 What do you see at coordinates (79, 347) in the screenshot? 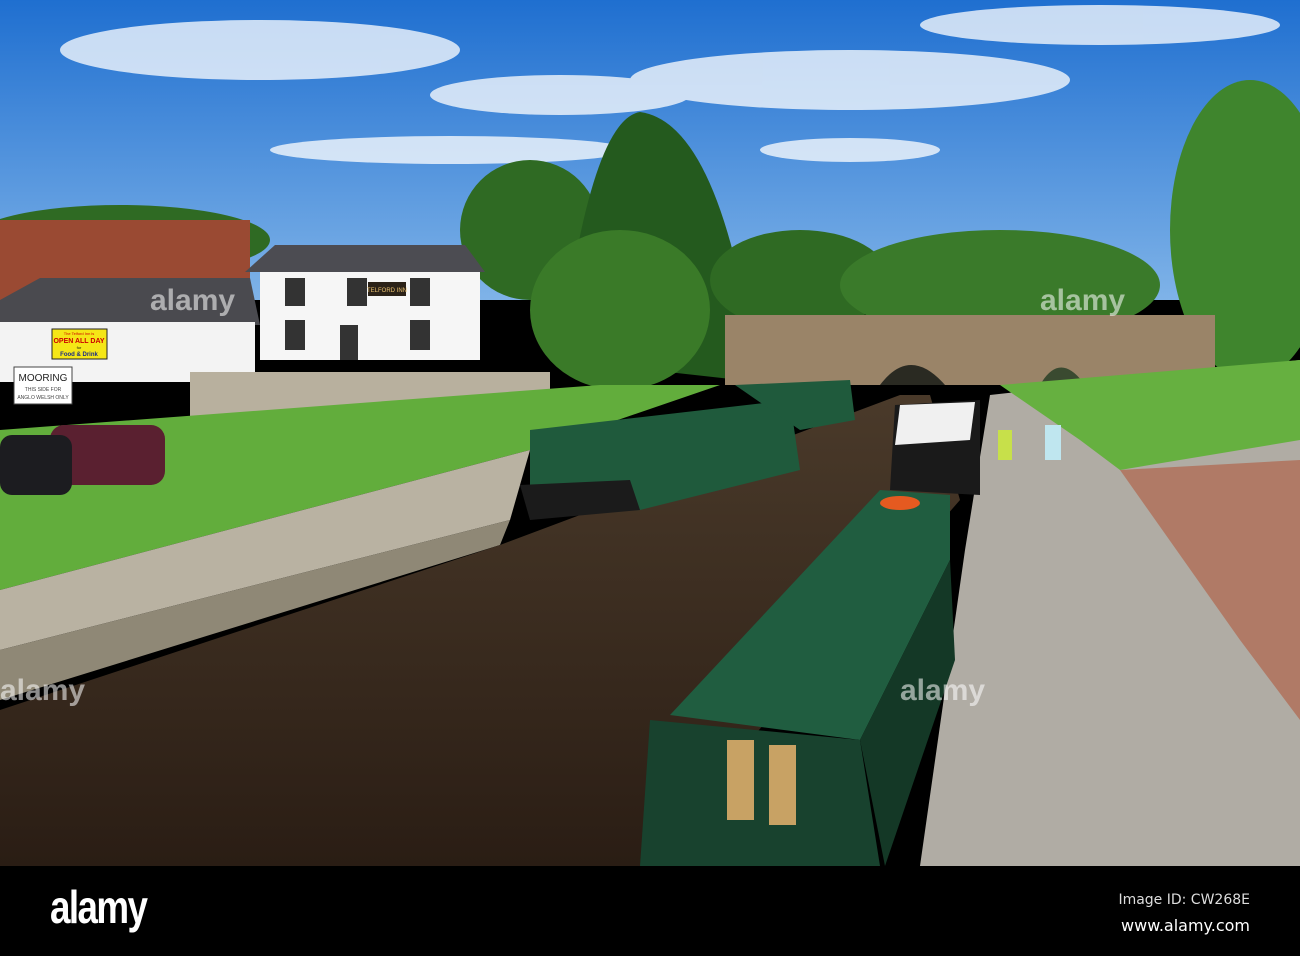
I see `banner-for-text: for` at bounding box center [79, 347].